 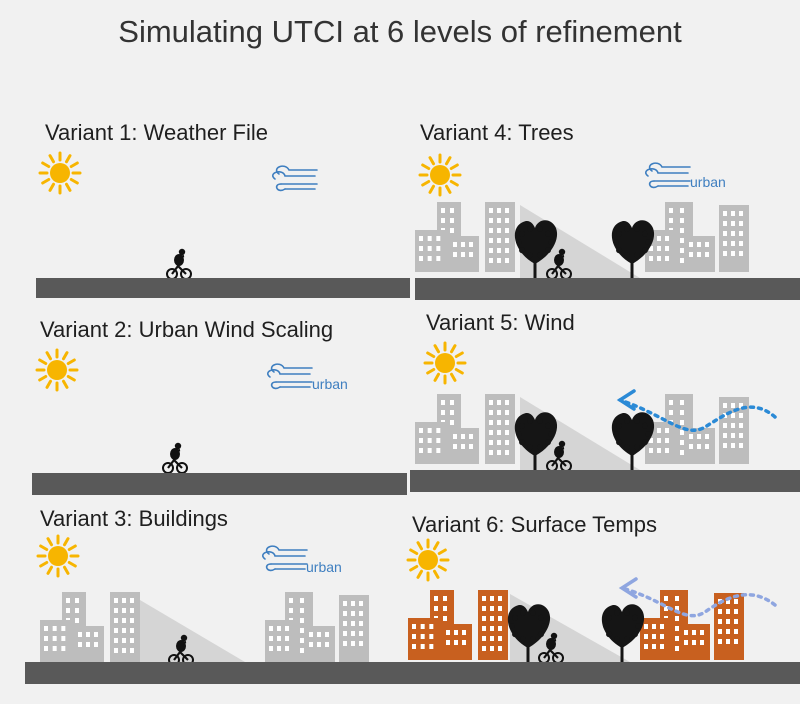 I want to click on panel-label: Variant 3: Buildings, so click(x=134, y=518).